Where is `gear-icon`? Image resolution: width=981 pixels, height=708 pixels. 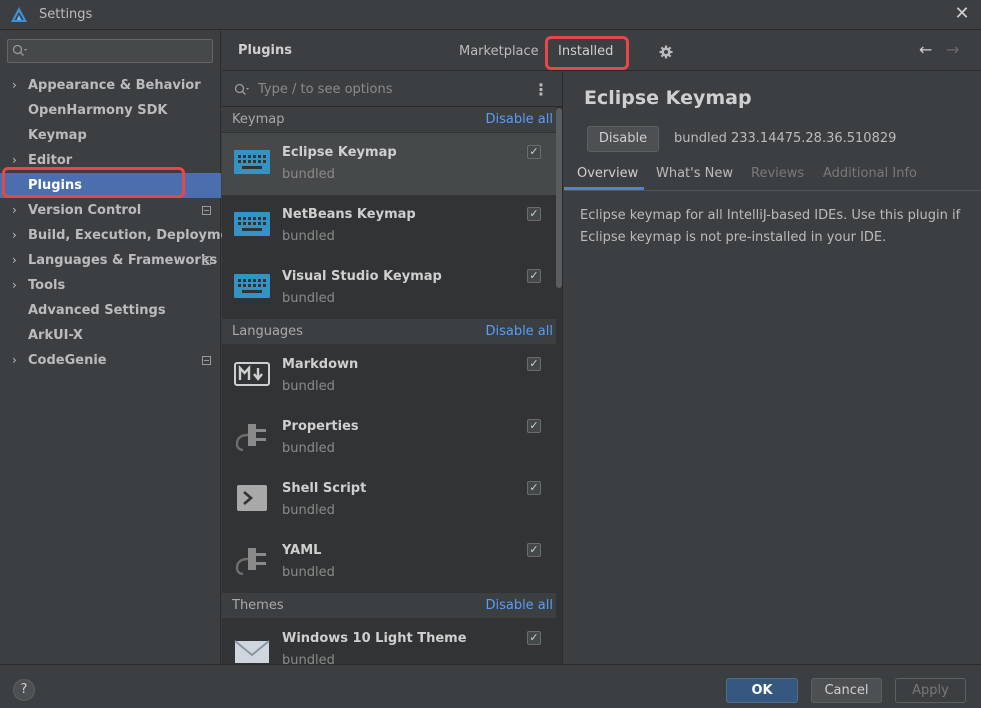
gear-icon is located at coordinates (666, 52).